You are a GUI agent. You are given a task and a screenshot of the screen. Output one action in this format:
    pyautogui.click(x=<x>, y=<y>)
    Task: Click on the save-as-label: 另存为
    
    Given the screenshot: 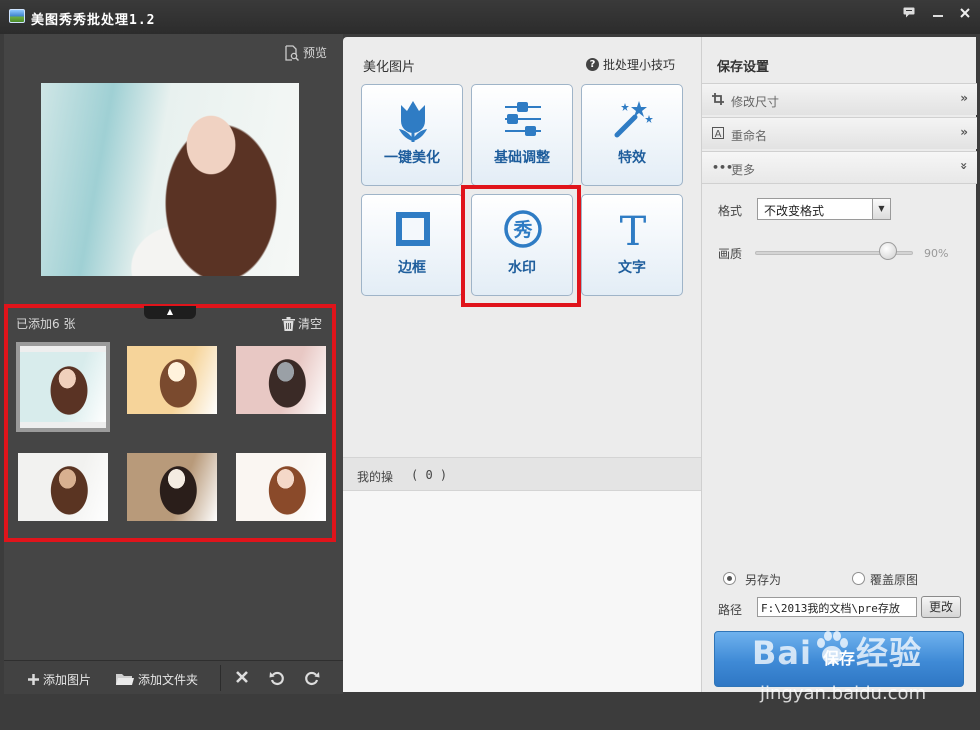 What is the action you would take?
    pyautogui.click(x=763, y=580)
    